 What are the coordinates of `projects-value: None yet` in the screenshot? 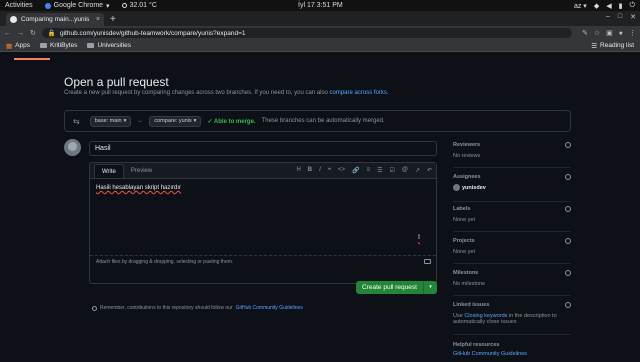 It's located at (464, 252).